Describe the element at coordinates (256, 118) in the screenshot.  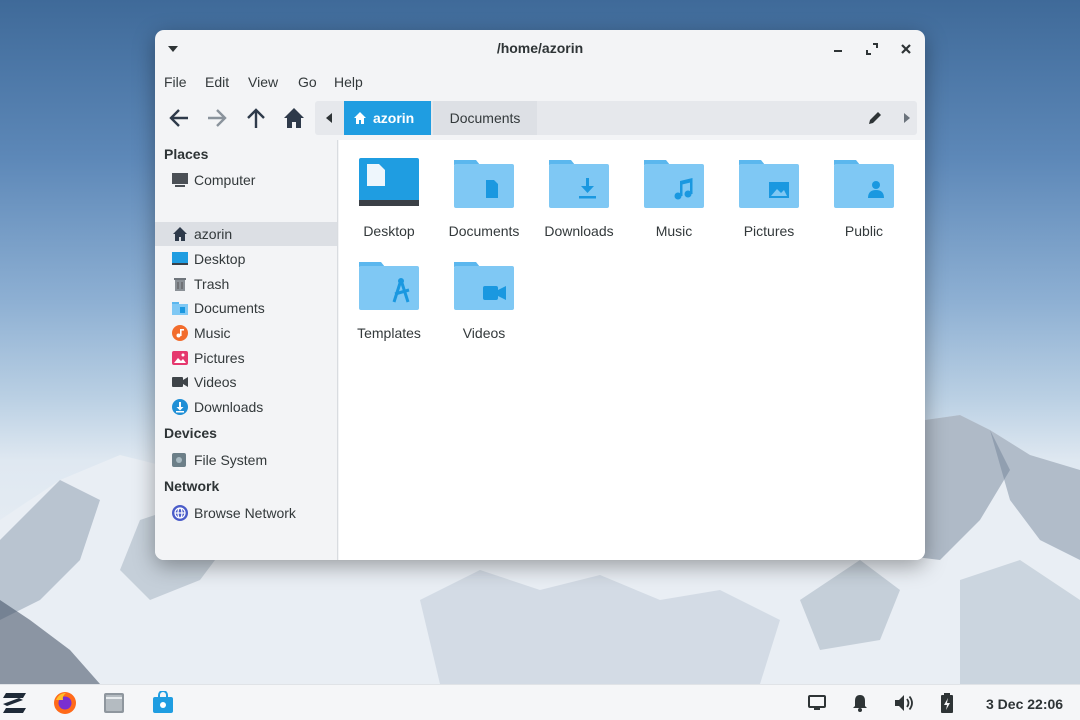
I see `up-button` at that location.